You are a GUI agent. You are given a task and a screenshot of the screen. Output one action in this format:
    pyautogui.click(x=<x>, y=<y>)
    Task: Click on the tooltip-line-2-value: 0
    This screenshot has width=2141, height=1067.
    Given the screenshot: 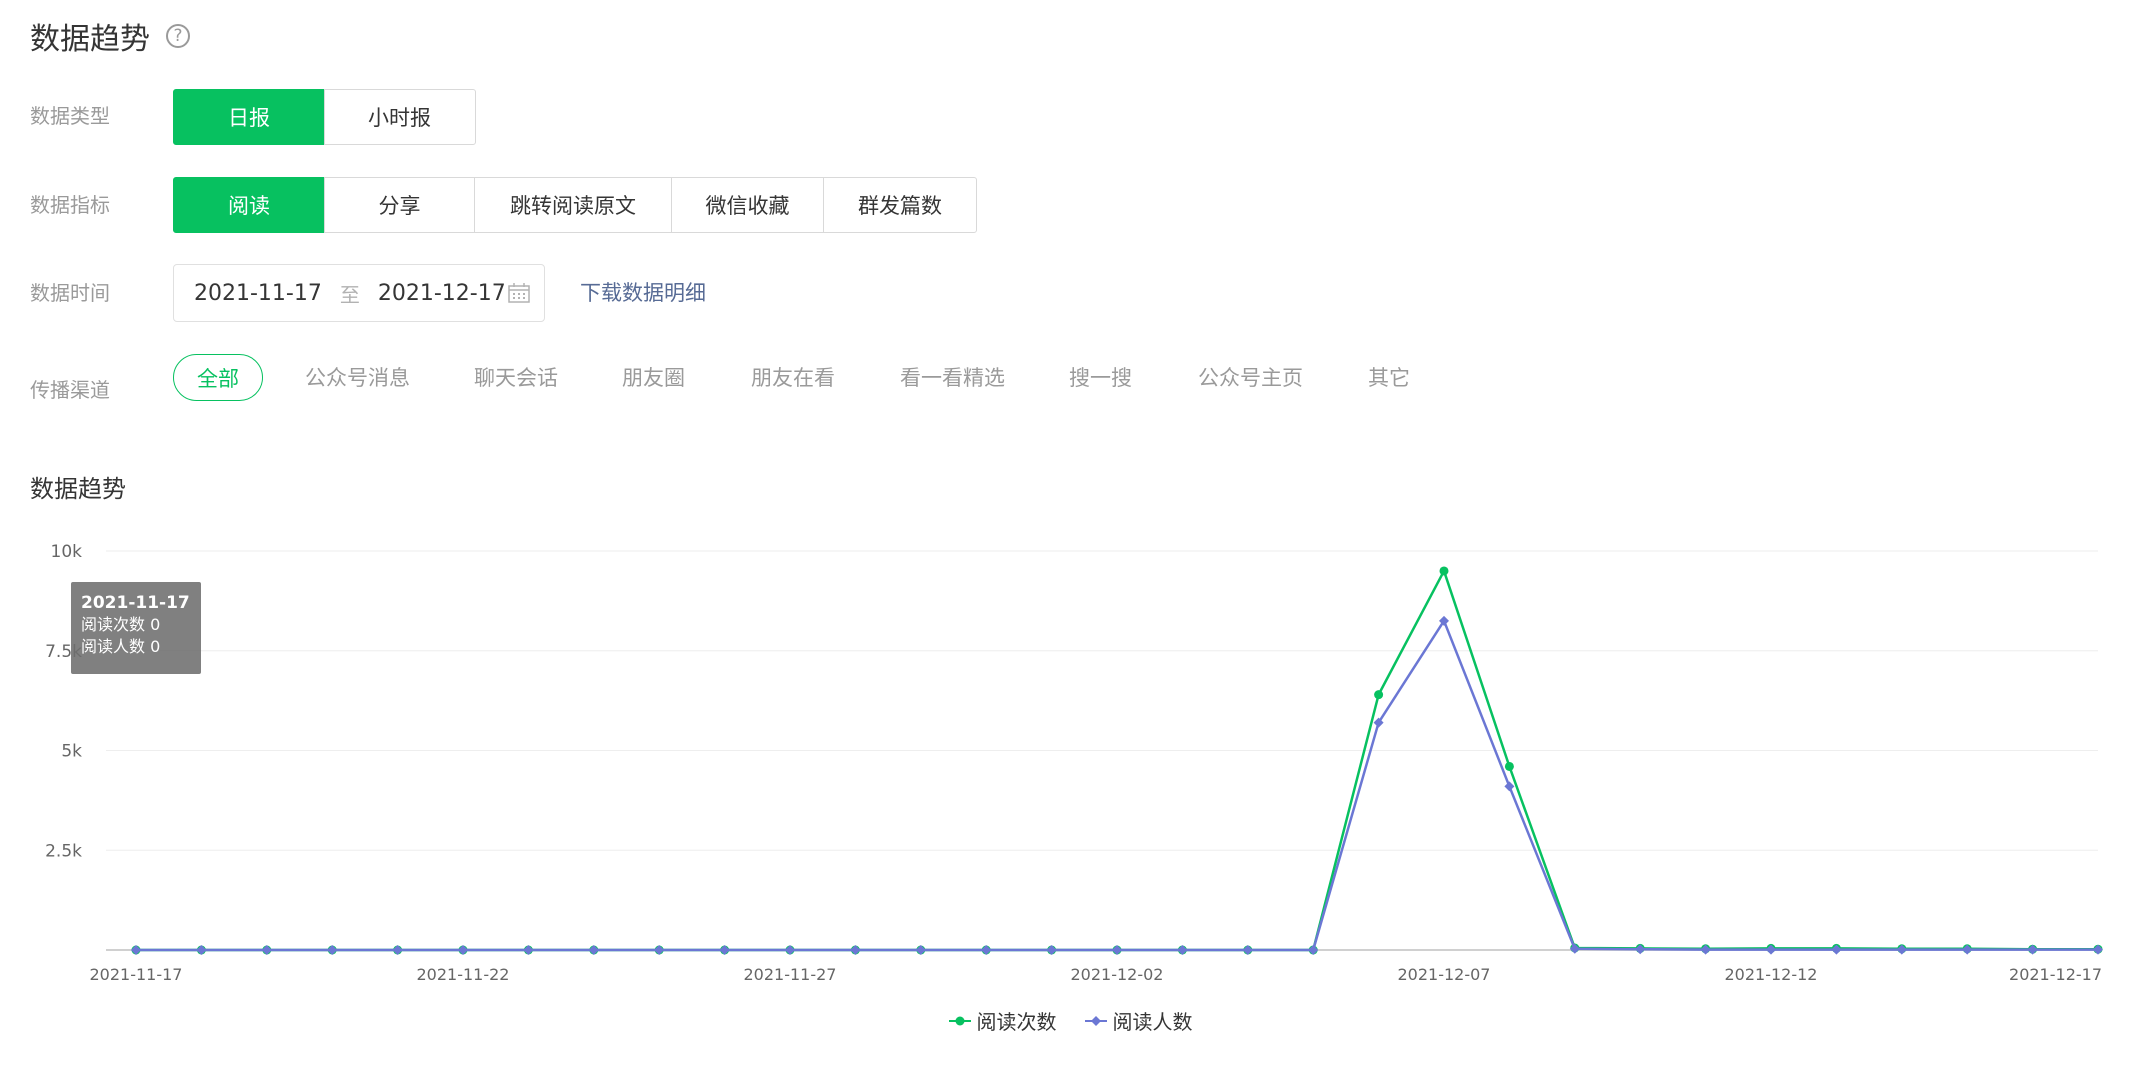 What is the action you would take?
    pyautogui.click(x=155, y=646)
    